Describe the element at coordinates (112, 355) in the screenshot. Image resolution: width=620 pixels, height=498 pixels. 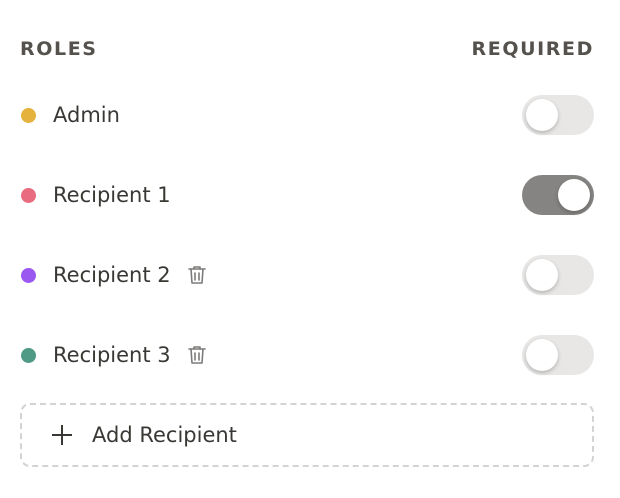
I see `role-label: Recipient 3` at that location.